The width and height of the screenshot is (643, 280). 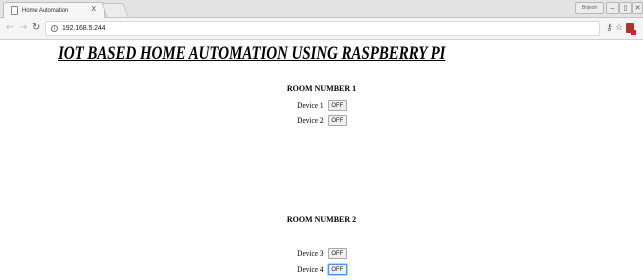 What do you see at coordinates (10, 28) in the screenshot?
I see `back-arrow-icon: ←` at bounding box center [10, 28].